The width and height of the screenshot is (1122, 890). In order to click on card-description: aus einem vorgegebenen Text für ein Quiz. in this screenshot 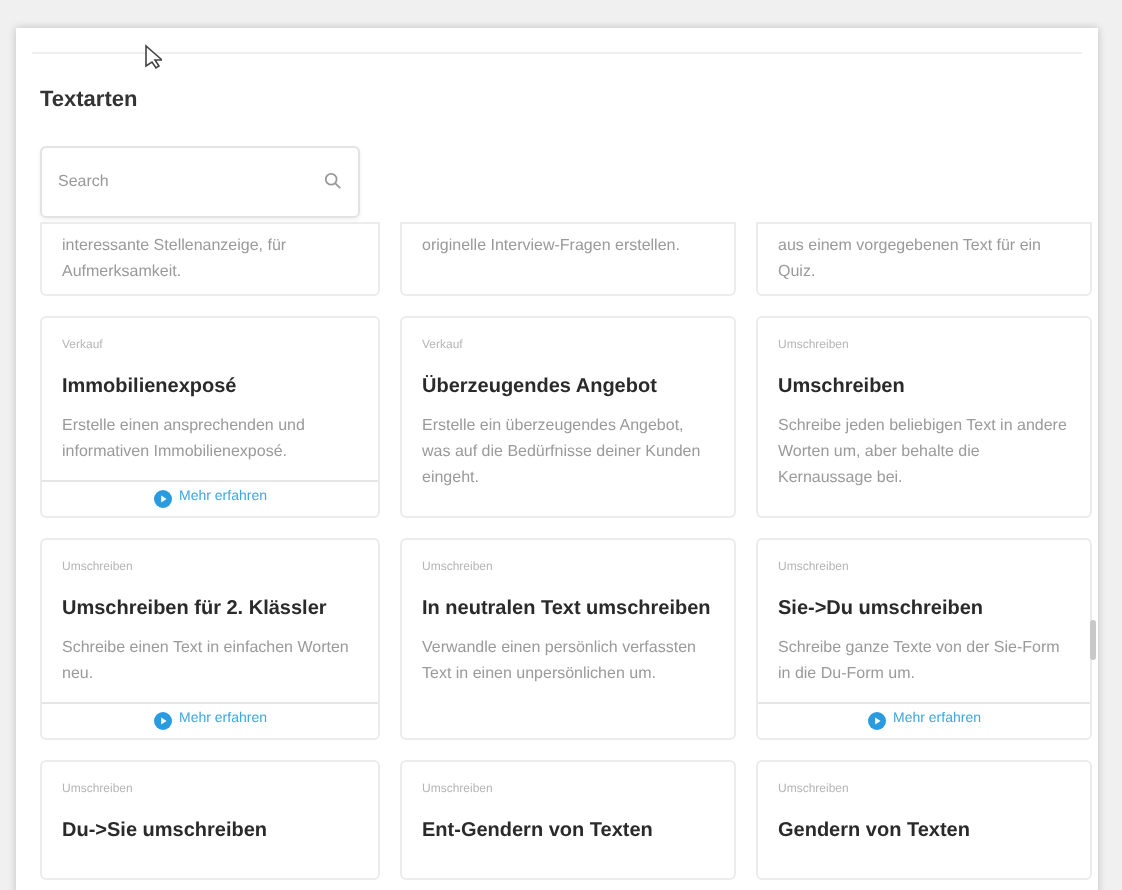, I will do `click(910, 258)`.